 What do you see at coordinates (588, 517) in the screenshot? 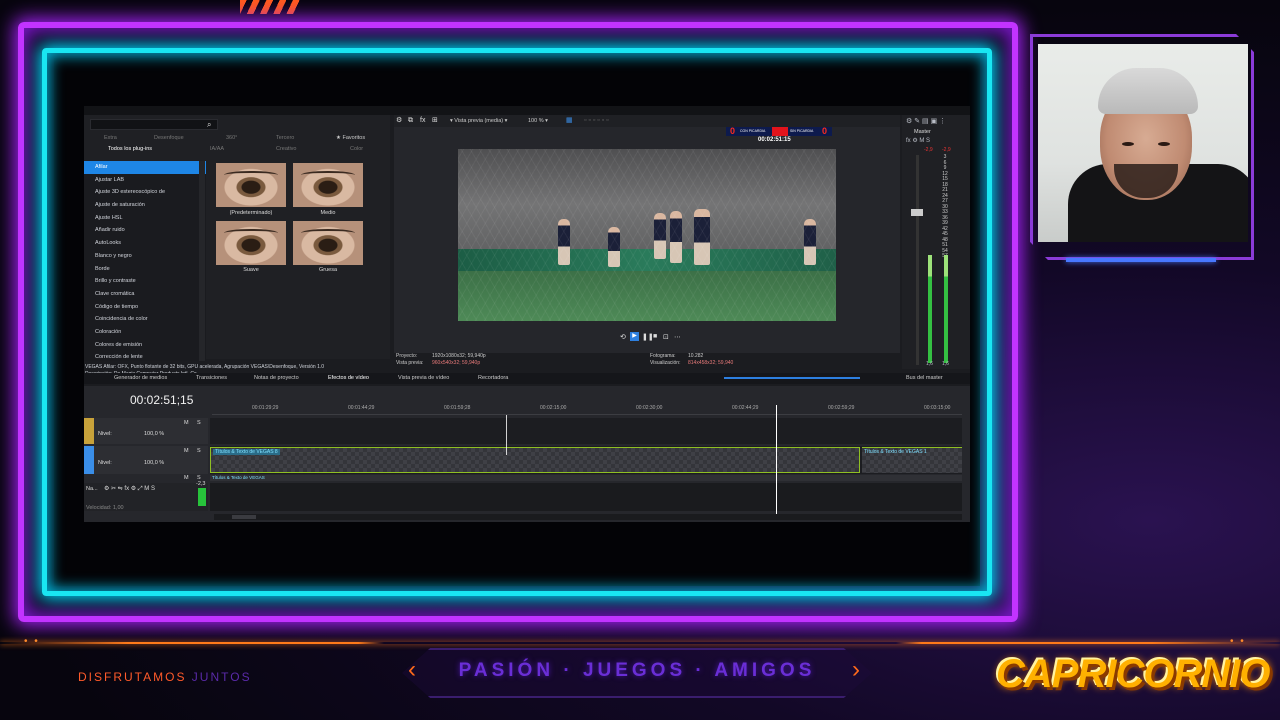
I see `timeline-scrollbar` at bounding box center [588, 517].